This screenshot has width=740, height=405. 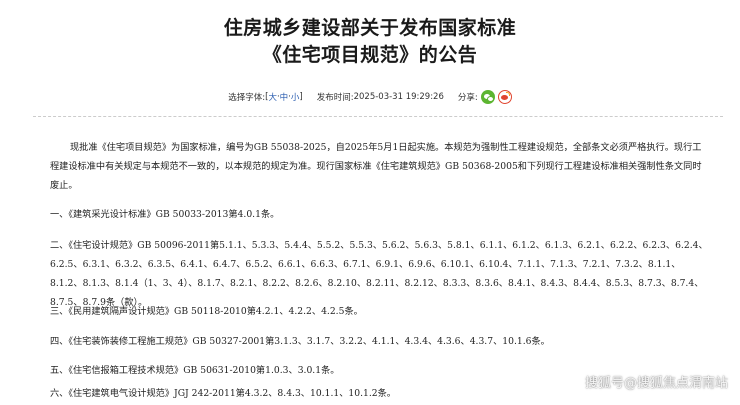 I want to click on wechat-icon, so click(x=487, y=97).